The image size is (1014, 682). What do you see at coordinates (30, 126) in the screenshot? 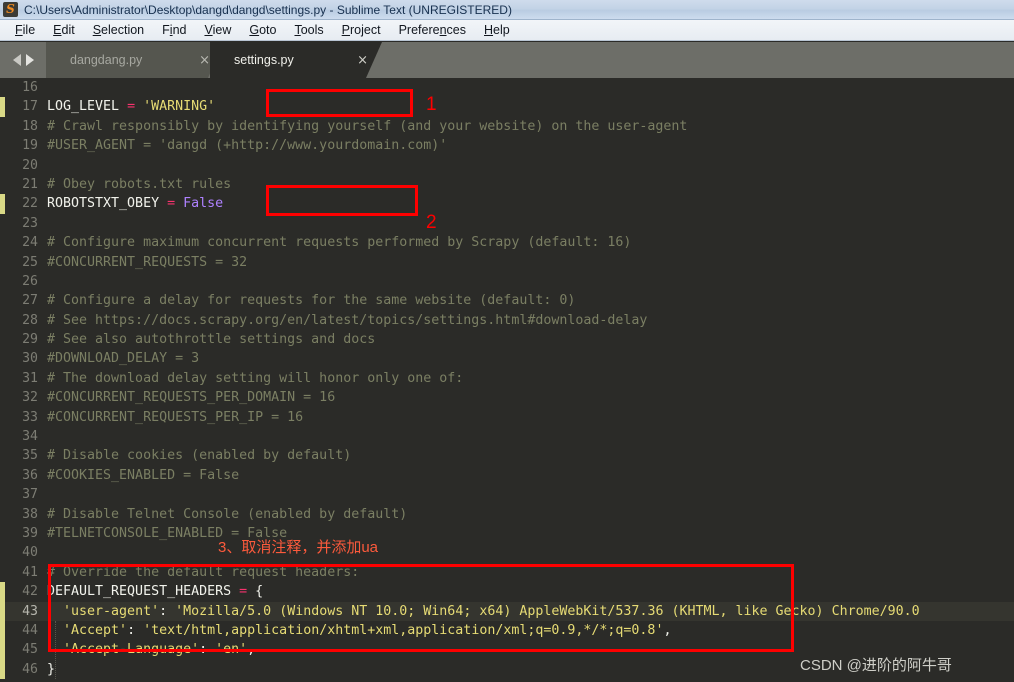
I see `line-number: 18` at bounding box center [30, 126].